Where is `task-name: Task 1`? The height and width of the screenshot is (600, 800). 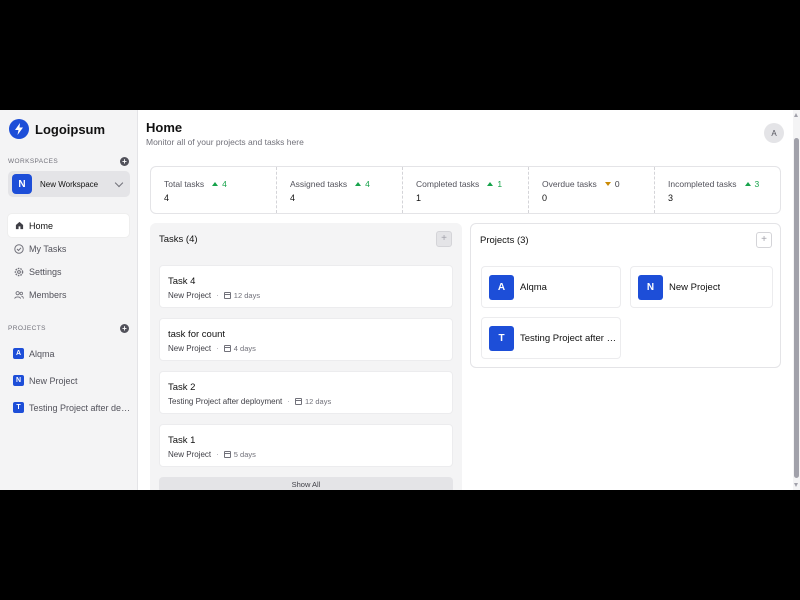 task-name: Task 1 is located at coordinates (182, 440).